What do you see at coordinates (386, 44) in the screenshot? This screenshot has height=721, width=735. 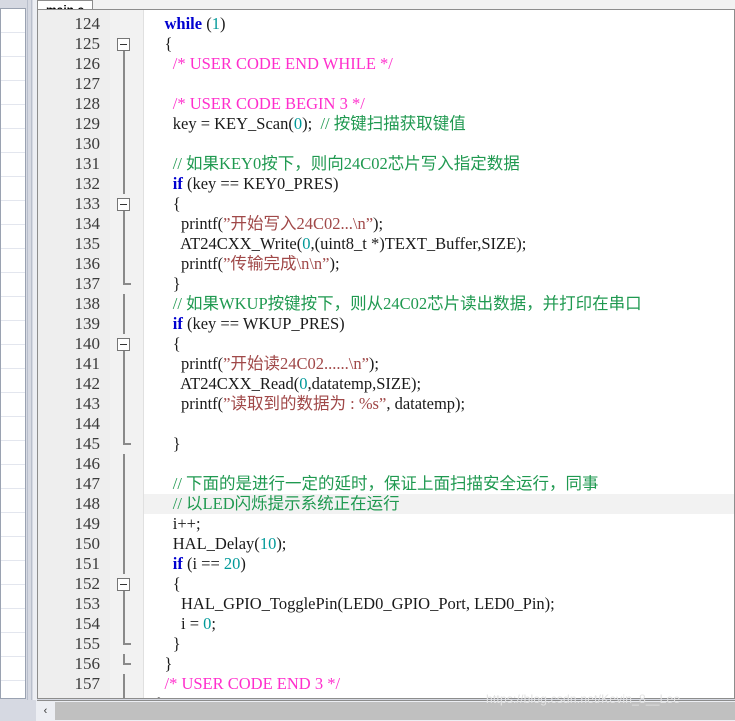 I see `code-line: 125 {` at bounding box center [386, 44].